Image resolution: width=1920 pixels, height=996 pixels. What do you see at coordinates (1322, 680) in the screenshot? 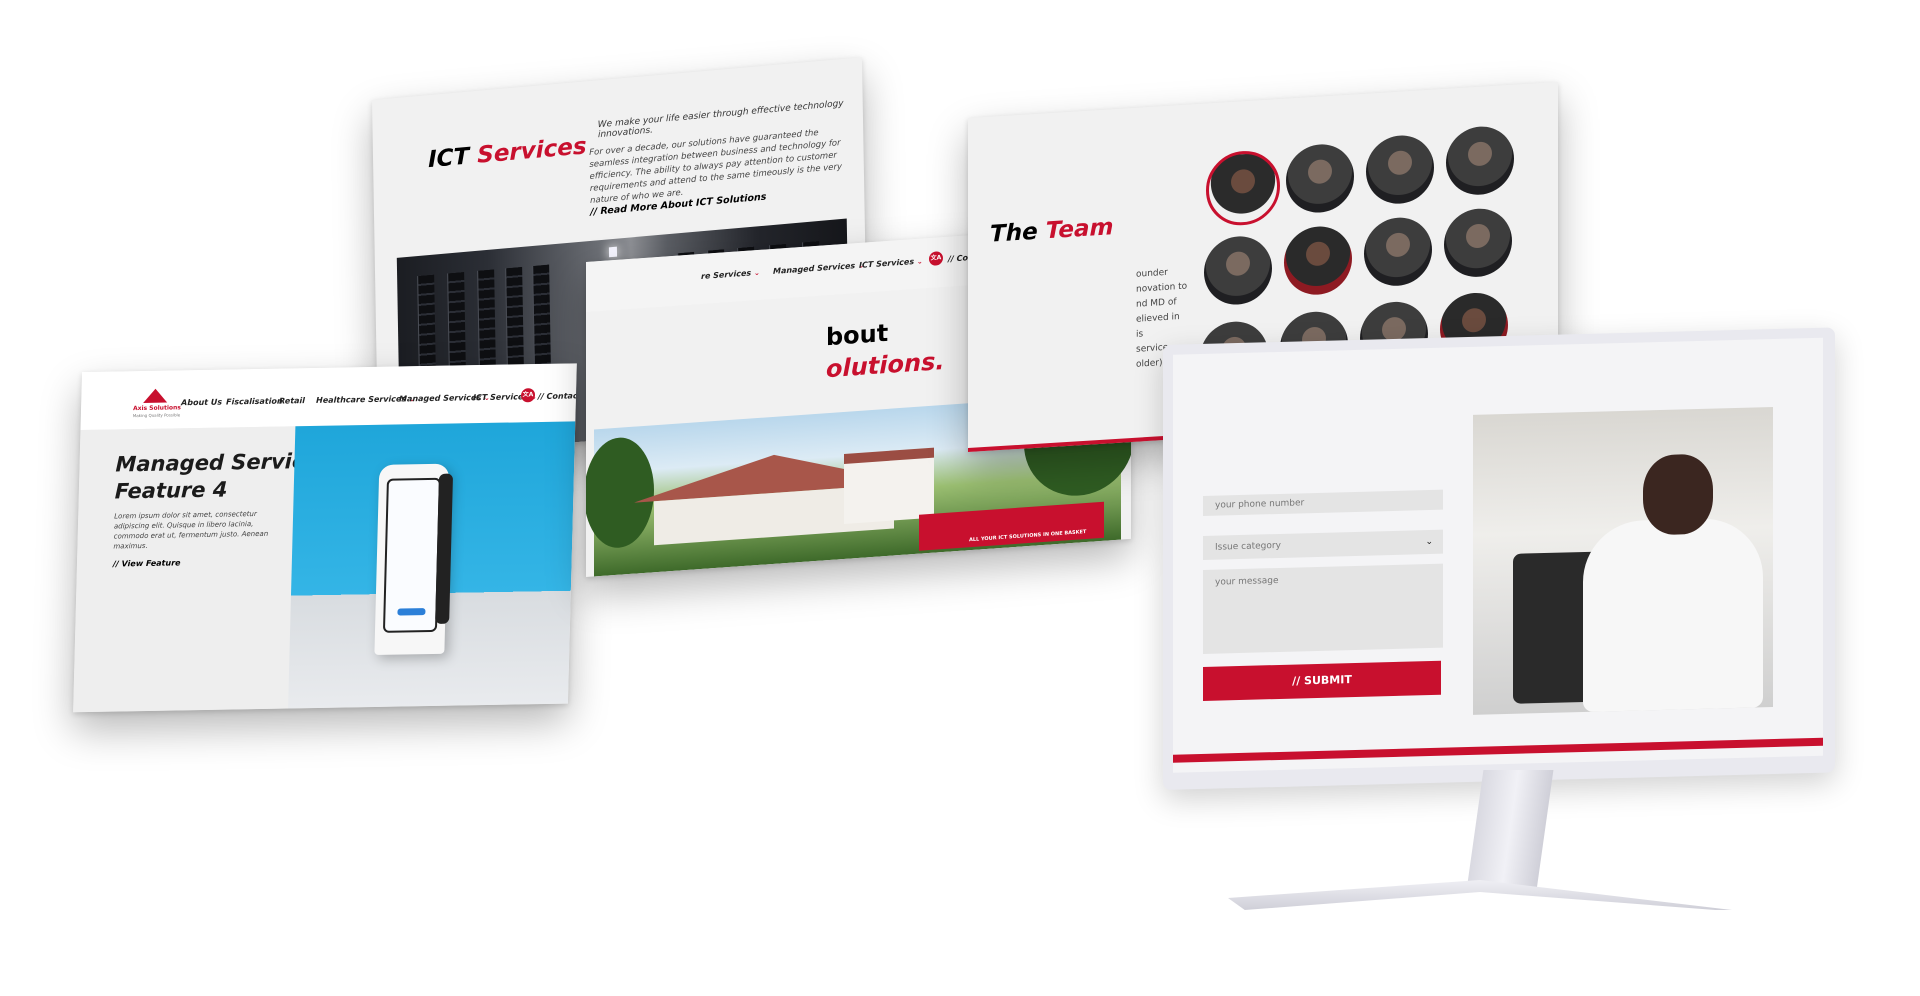
I see `submit-button: // SUBMIT` at bounding box center [1322, 680].